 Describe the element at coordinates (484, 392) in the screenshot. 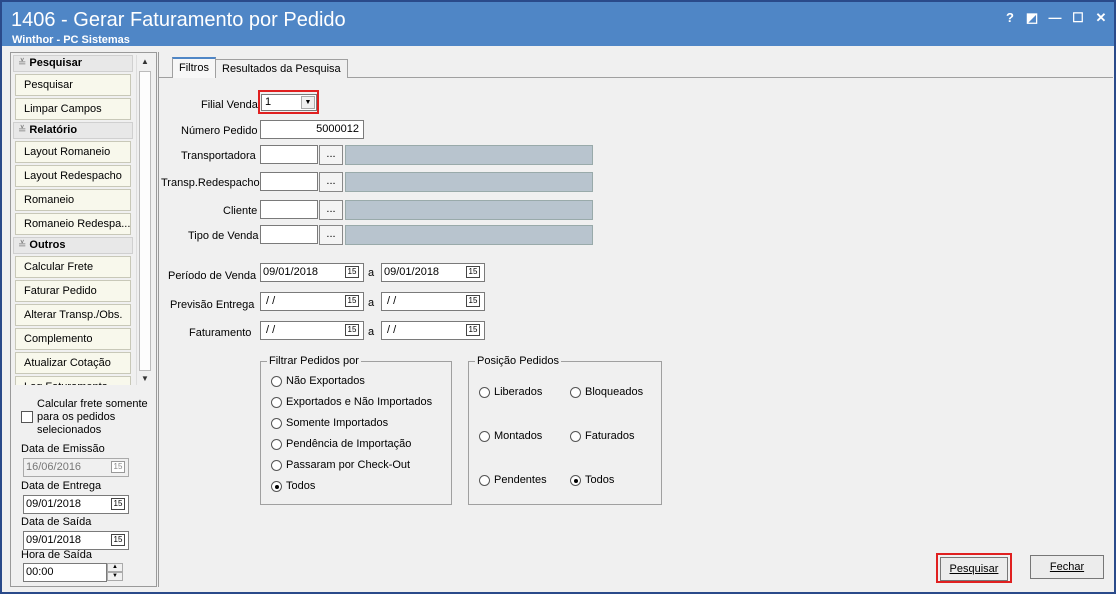

I see `radio-liberados` at that location.